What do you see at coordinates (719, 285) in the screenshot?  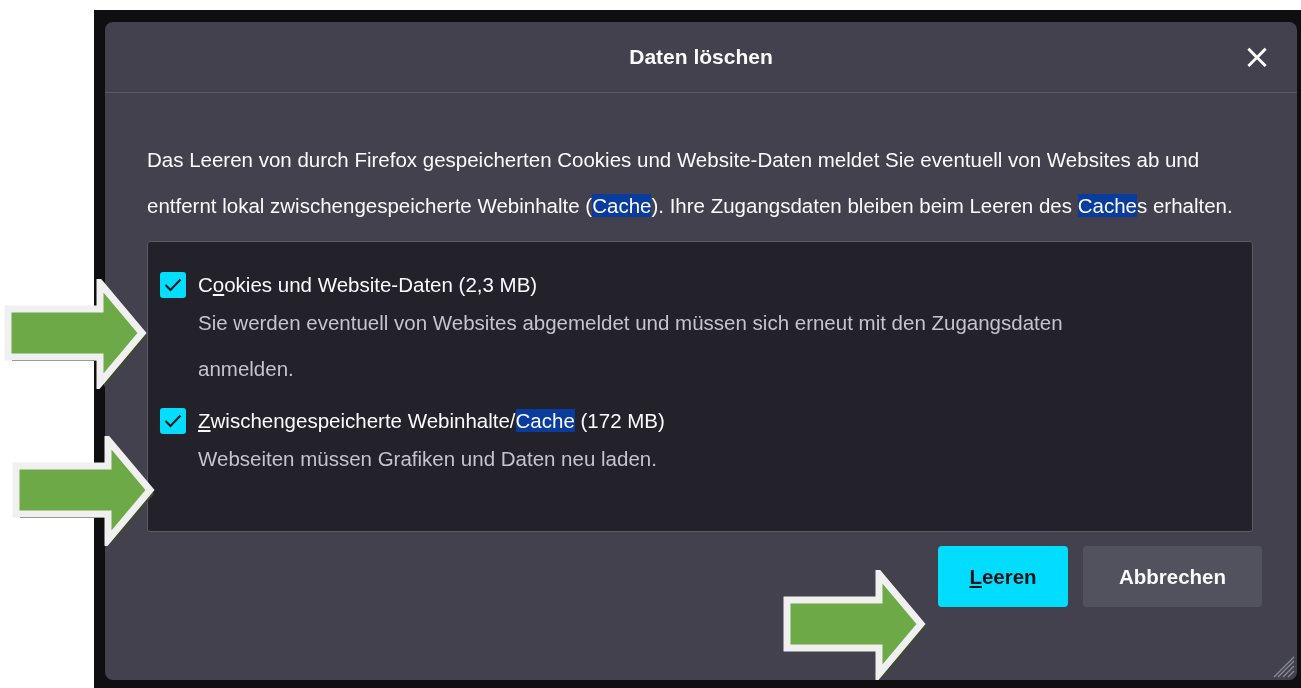 I see `checkbox-label: Cookies und Website-Daten (2,3 MB)` at bounding box center [719, 285].